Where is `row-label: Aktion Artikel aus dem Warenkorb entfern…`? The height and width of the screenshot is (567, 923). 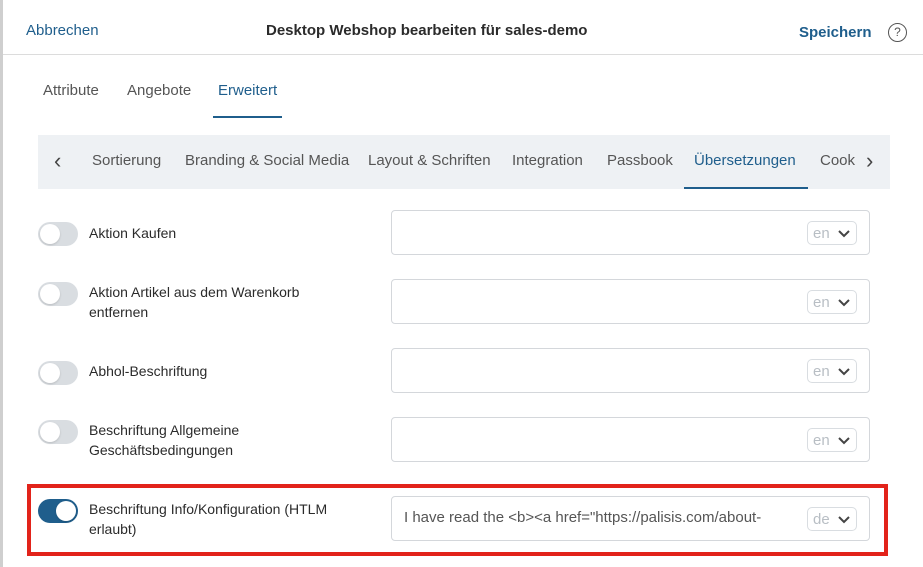
row-label: Aktion Artikel aus dem Warenkorb entfern… is located at coordinates (194, 302).